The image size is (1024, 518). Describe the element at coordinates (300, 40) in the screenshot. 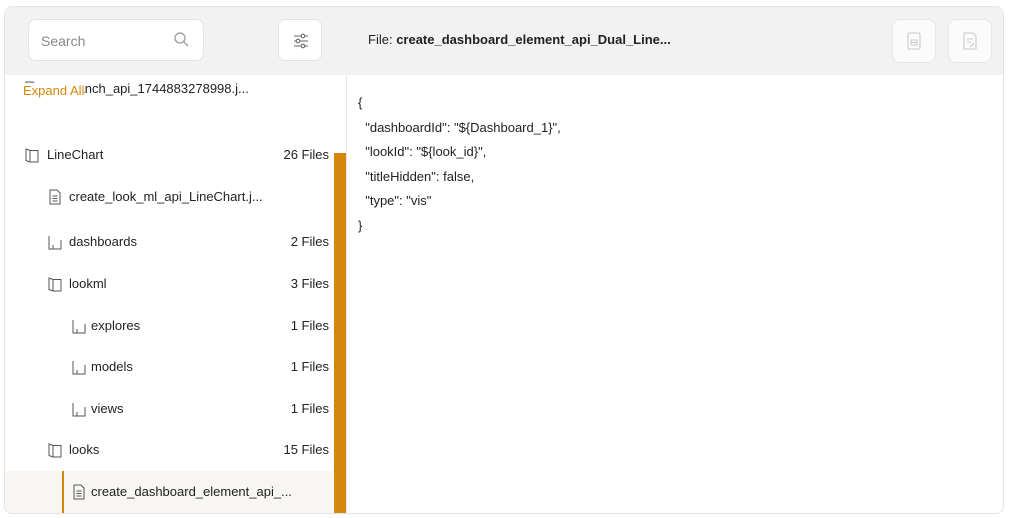

I see `filter-button` at that location.